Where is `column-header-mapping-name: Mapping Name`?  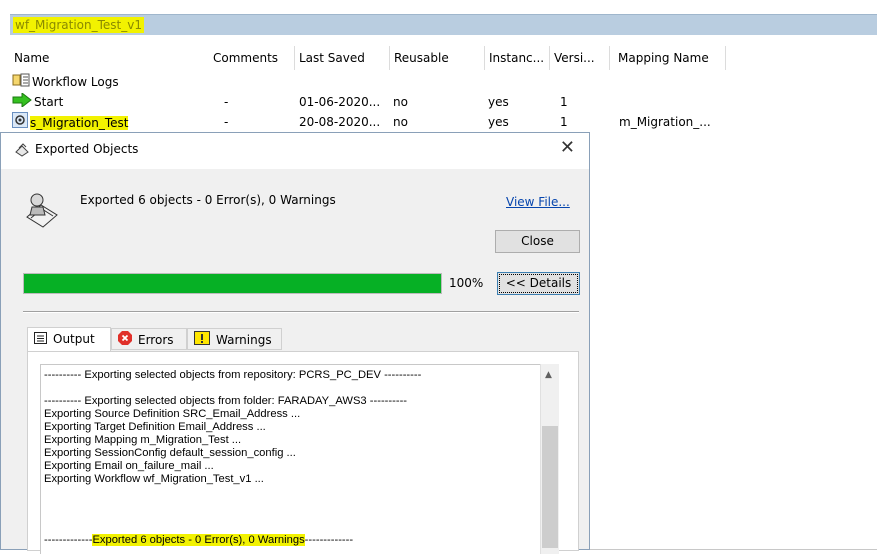
column-header-mapping-name: Mapping Name is located at coordinates (670, 58).